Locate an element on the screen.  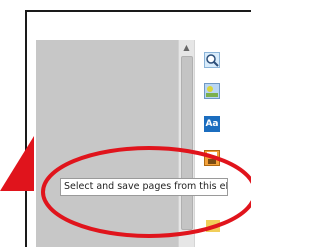
text-aa-label: Aa is located at coordinates (212, 124).